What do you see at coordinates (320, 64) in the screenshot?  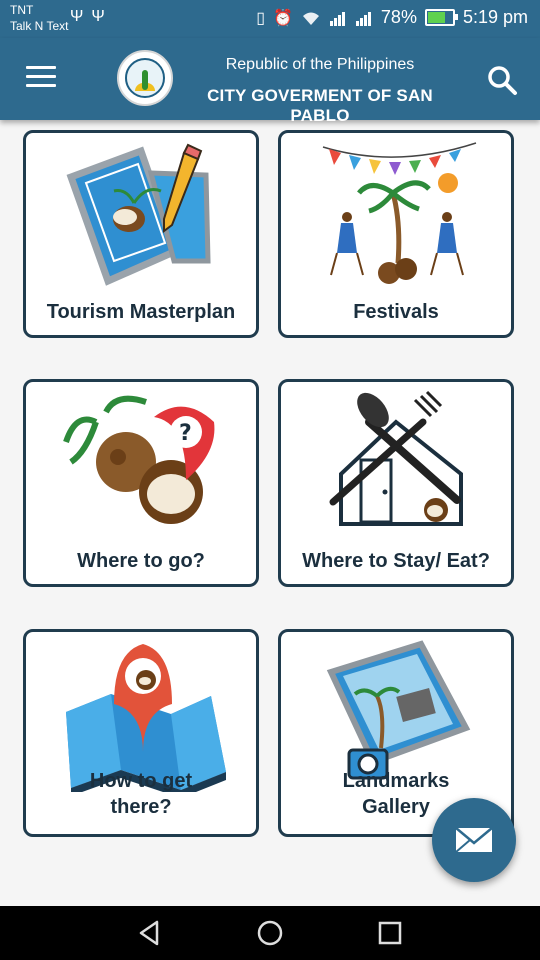 I see `app-subtitle: Republic of the Philippines` at bounding box center [320, 64].